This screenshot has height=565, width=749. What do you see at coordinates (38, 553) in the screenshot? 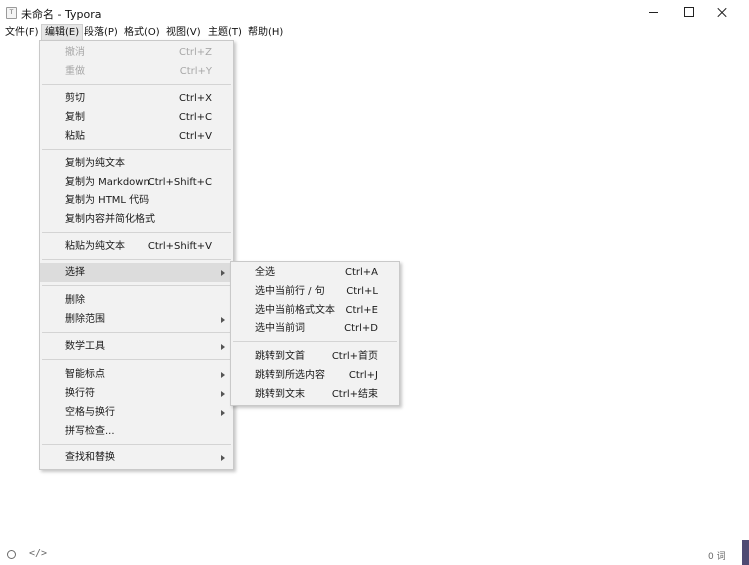
I see `source-code-mode-icon: </>` at bounding box center [38, 553].